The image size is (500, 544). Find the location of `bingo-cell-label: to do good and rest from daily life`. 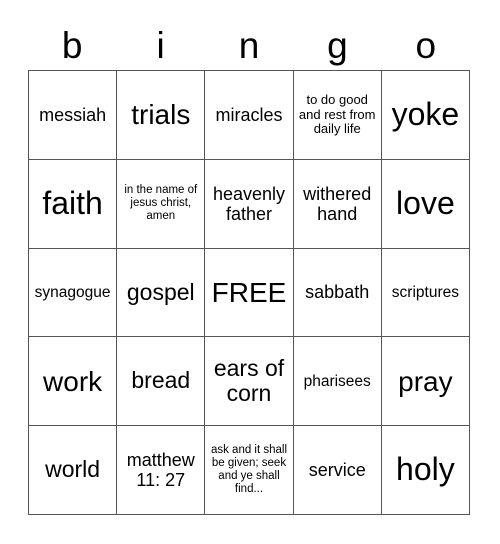

bingo-cell-label: to do good and rest from daily life is located at coordinates (337, 114).